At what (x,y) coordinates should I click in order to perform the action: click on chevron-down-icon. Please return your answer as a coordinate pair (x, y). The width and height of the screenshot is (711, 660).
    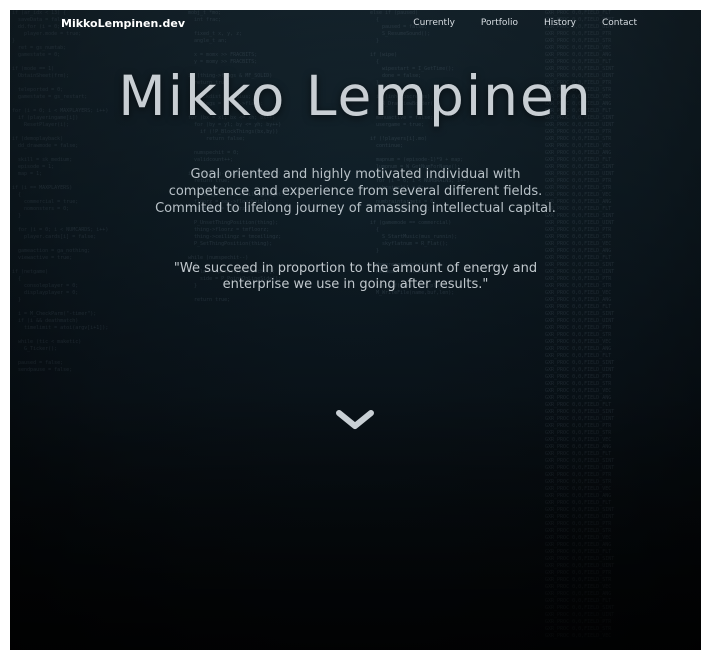
    Looking at the image, I should click on (355, 420).